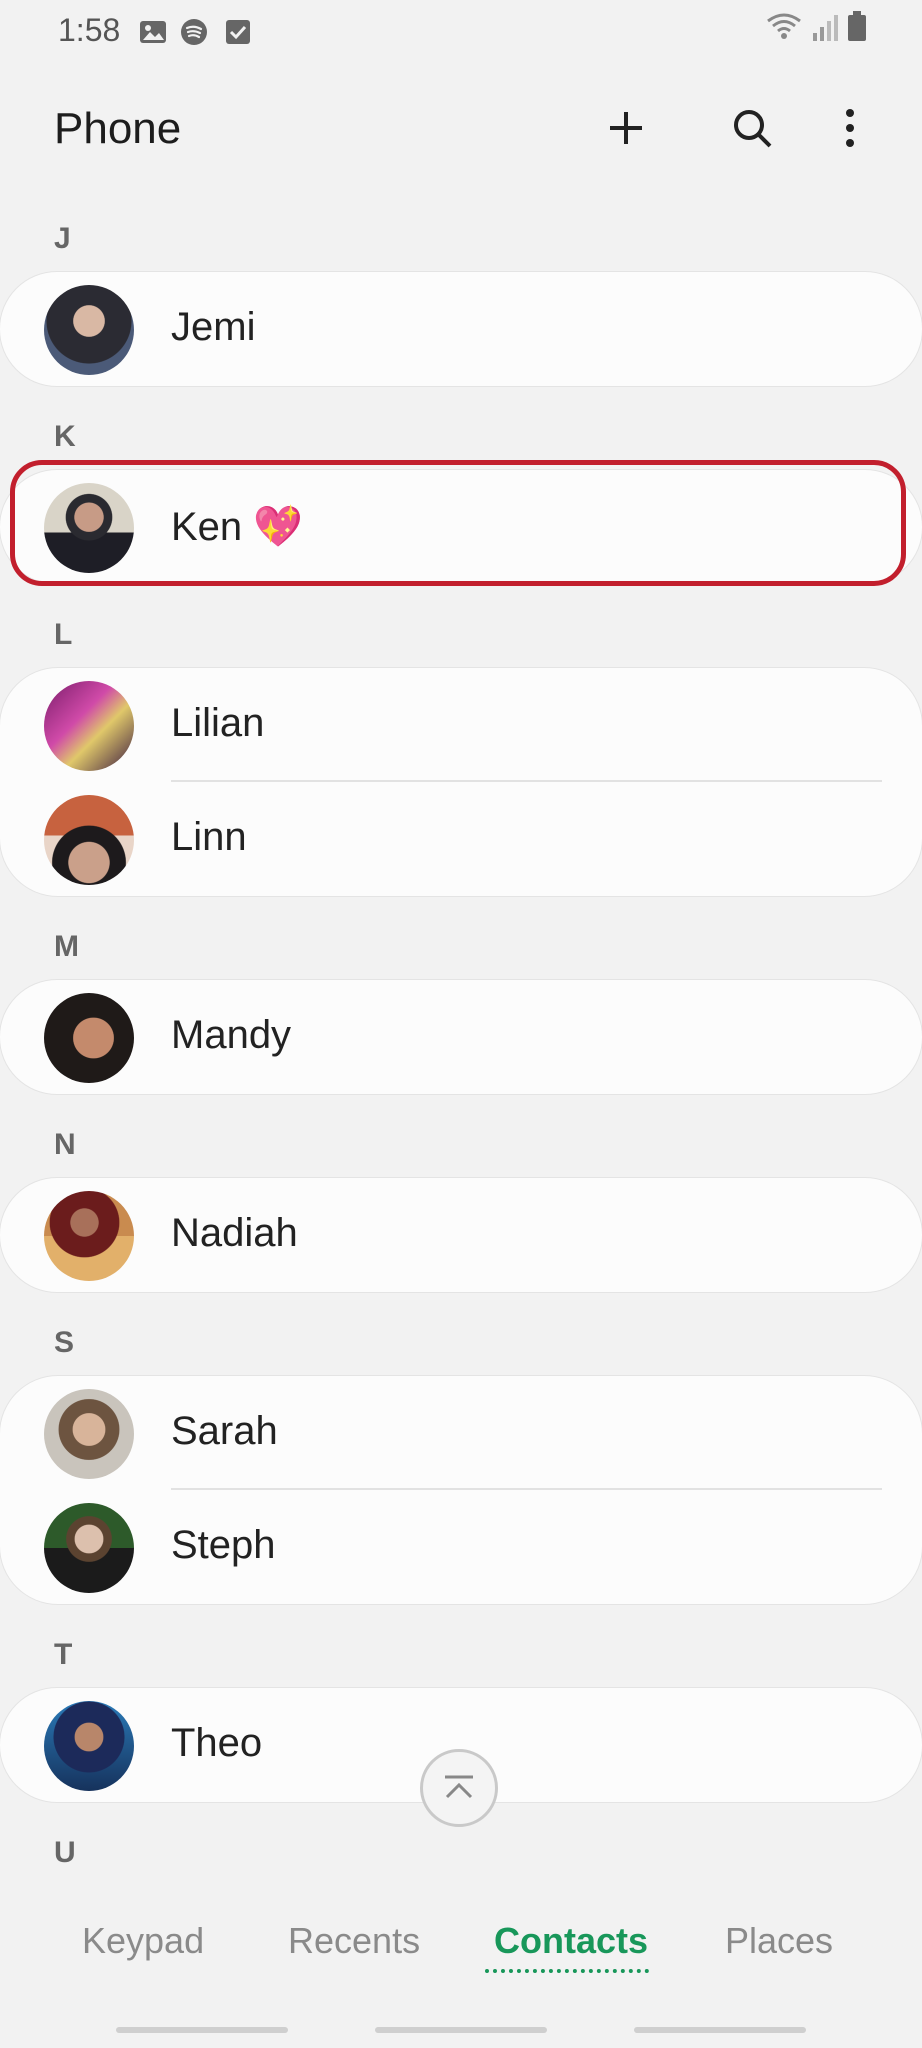 The height and width of the screenshot is (2048, 922). I want to click on nav-gesture-left, so click(202, 2030).